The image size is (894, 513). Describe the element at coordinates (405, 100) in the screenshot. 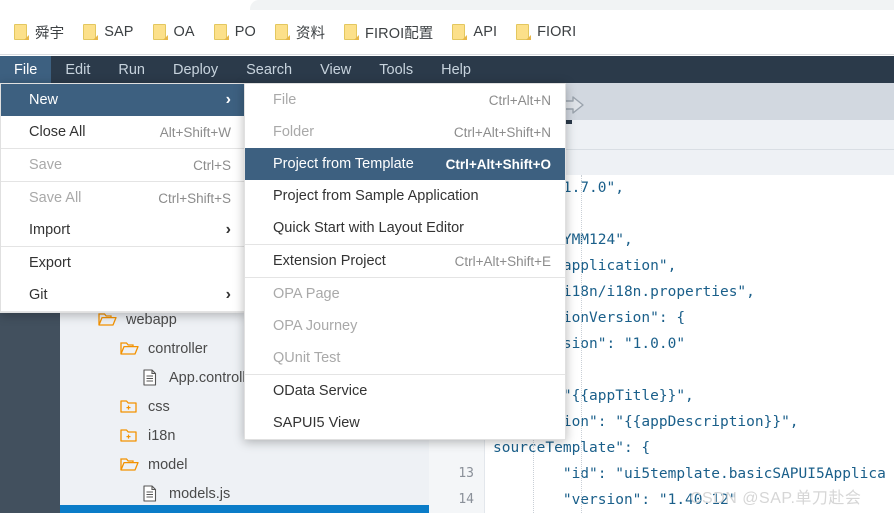

I see `new-submenu-item-file: File Ctrl+Alt+N` at that location.